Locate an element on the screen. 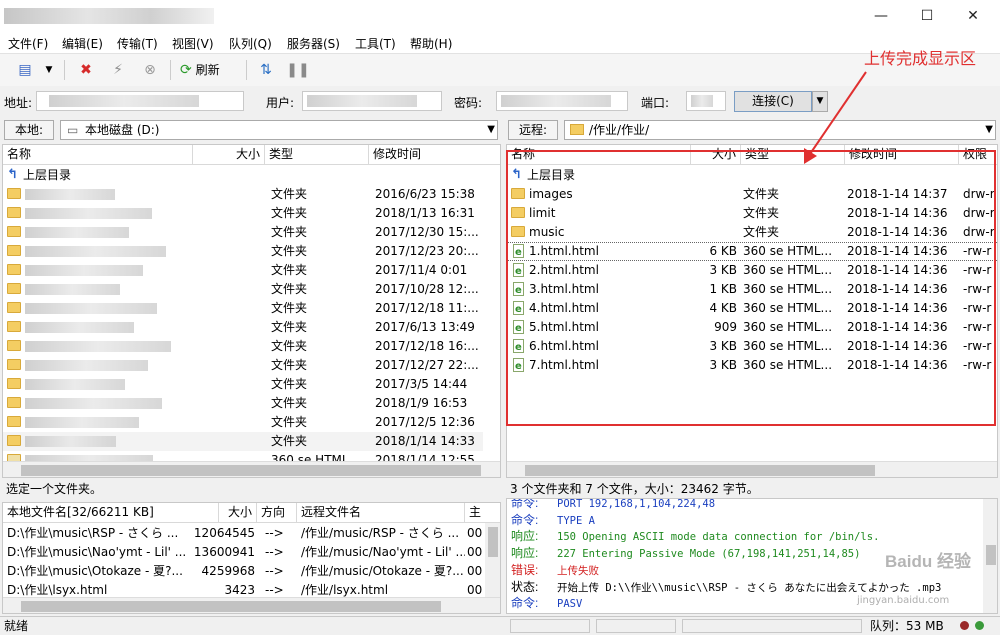 This screenshot has height=635, width=1000. file-modified: 2018/1/13 16:31 is located at coordinates (425, 213).